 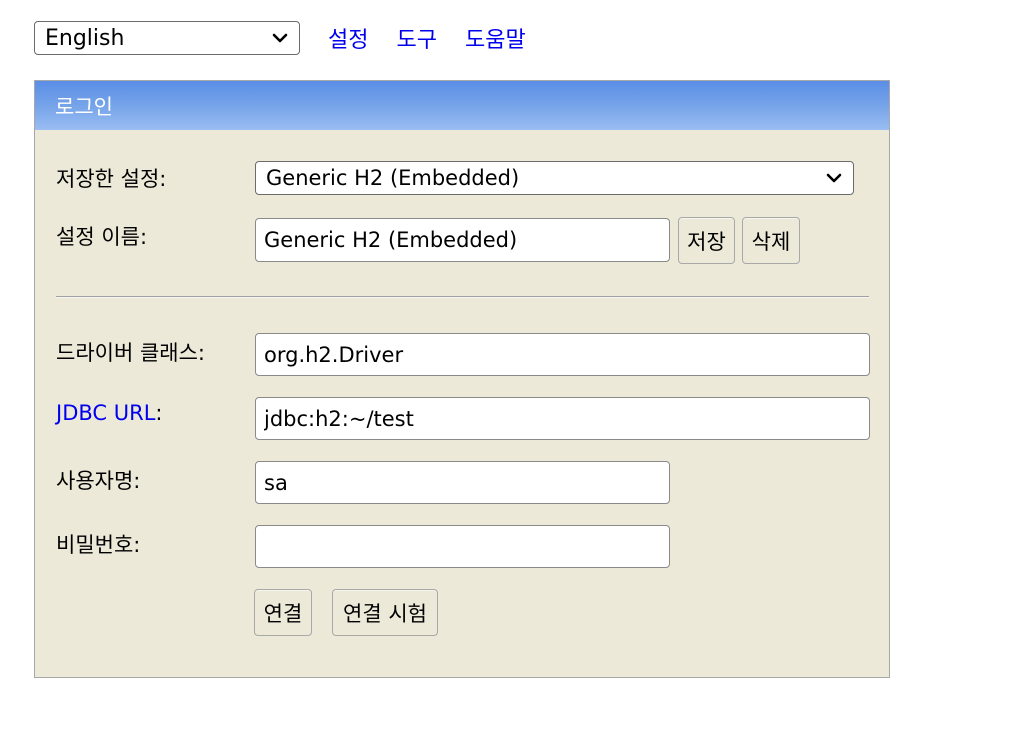 What do you see at coordinates (385, 612) in the screenshot?
I see `test-connection-button: 연결 시험` at bounding box center [385, 612].